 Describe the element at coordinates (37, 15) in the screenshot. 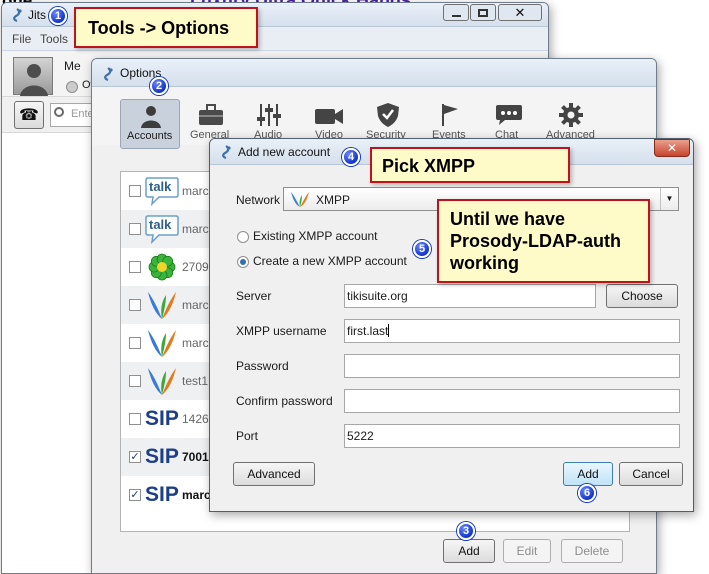

I see `main-window-title: Jits` at that location.